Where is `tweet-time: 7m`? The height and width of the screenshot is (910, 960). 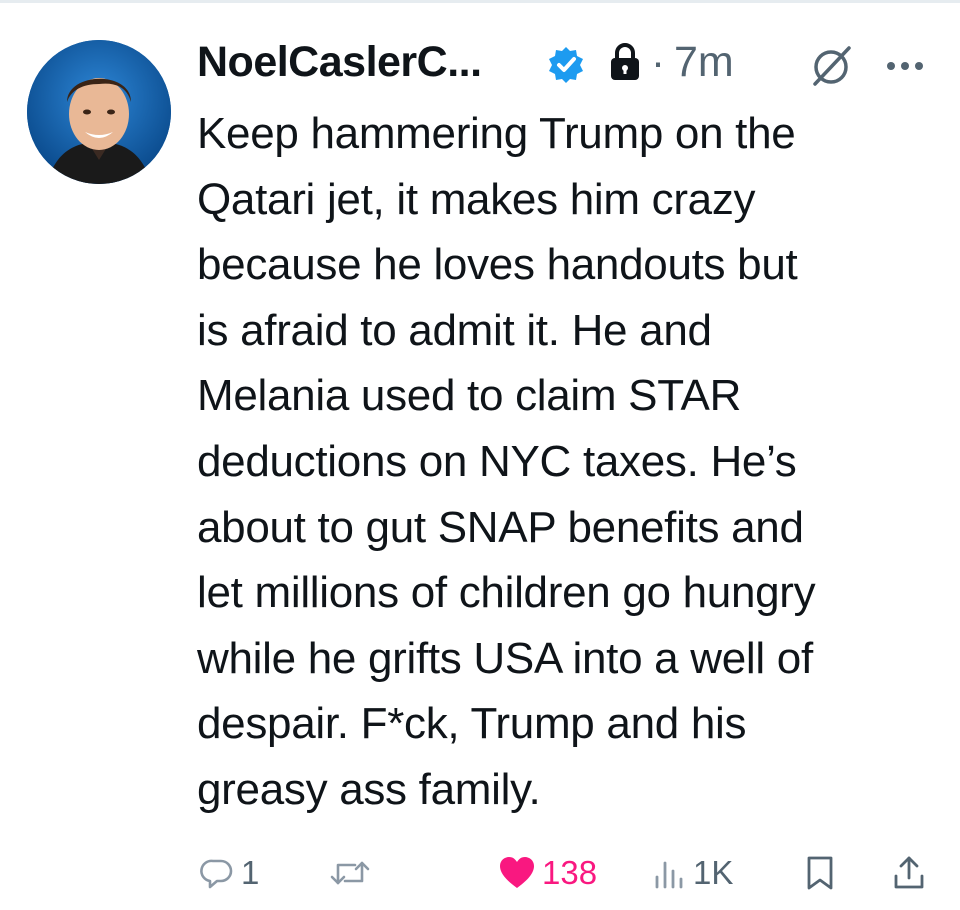 tweet-time: 7m is located at coordinates (704, 62).